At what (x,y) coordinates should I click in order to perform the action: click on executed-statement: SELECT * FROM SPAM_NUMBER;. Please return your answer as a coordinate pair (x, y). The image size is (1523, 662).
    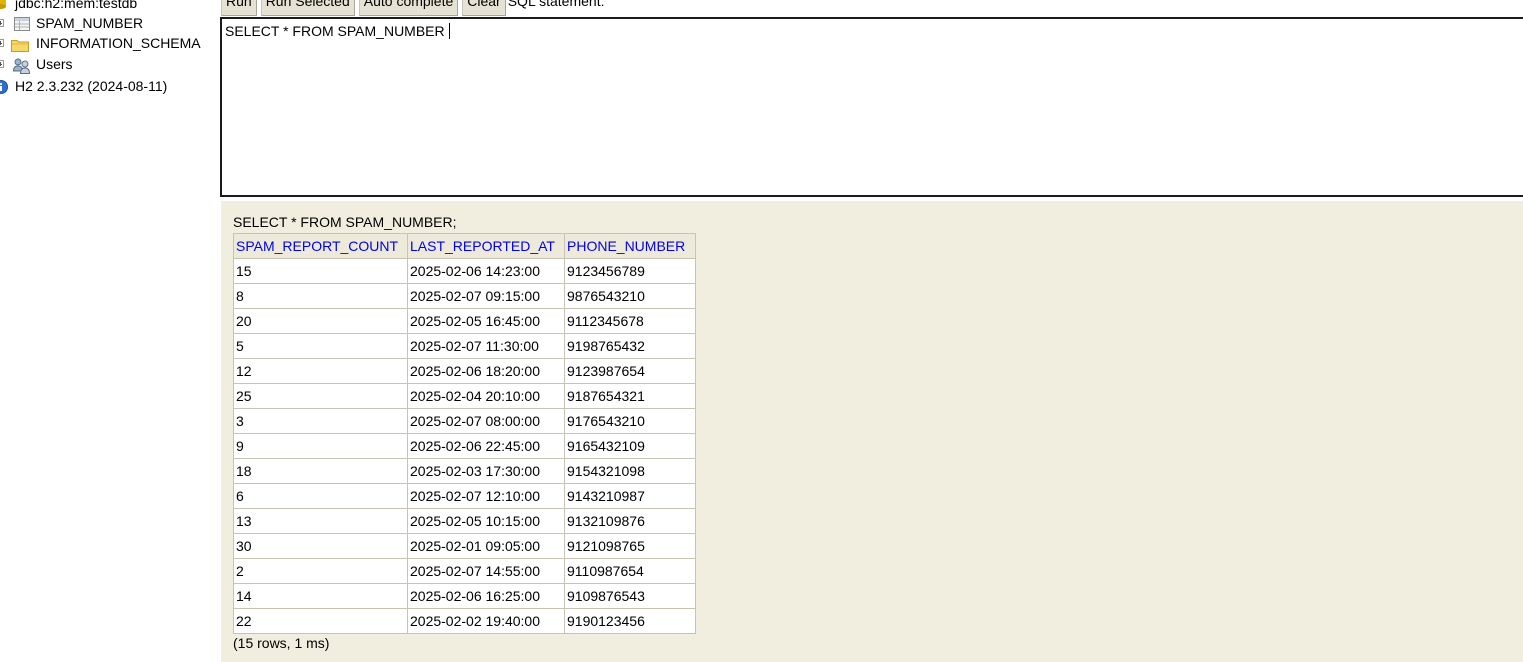
    Looking at the image, I should click on (345, 222).